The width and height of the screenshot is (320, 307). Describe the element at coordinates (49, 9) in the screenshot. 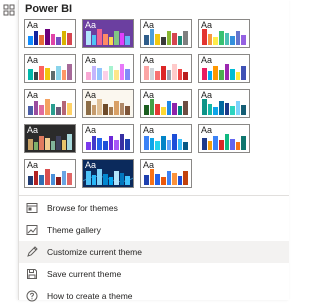

I see `section-title: Power BI` at that location.